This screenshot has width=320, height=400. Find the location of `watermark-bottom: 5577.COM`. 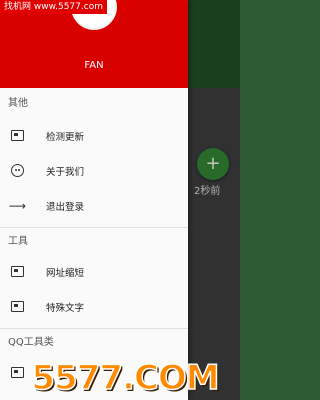

watermark-bottom: 5577.COM is located at coordinates (125, 378).